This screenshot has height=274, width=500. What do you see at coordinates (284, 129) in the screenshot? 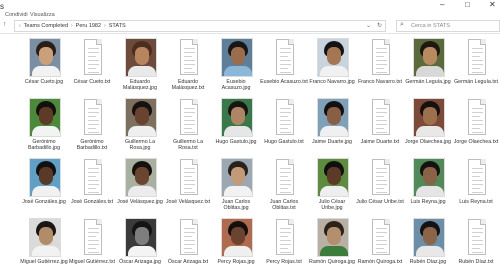
I see `text-file-item: Hugo Gastulo.txt` at bounding box center [284, 129].